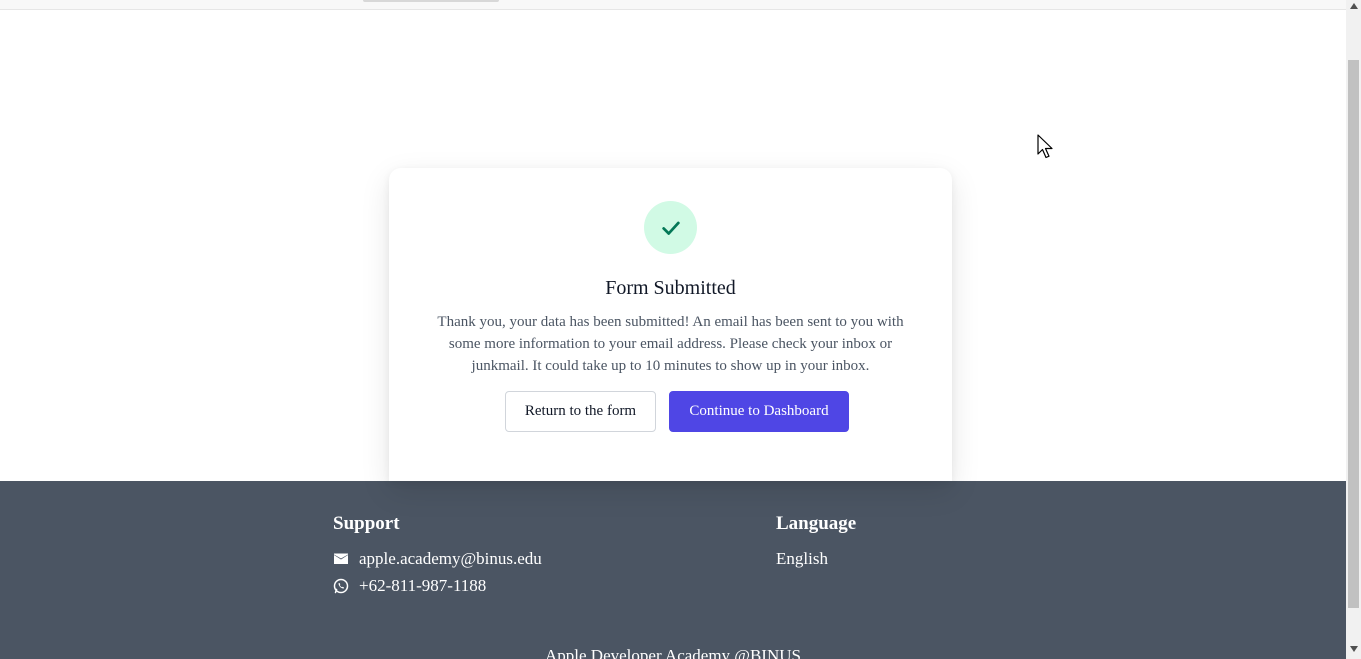 This screenshot has width=1361, height=659. I want to click on support-email-row: apple.academy@binus.edu, so click(437, 559).